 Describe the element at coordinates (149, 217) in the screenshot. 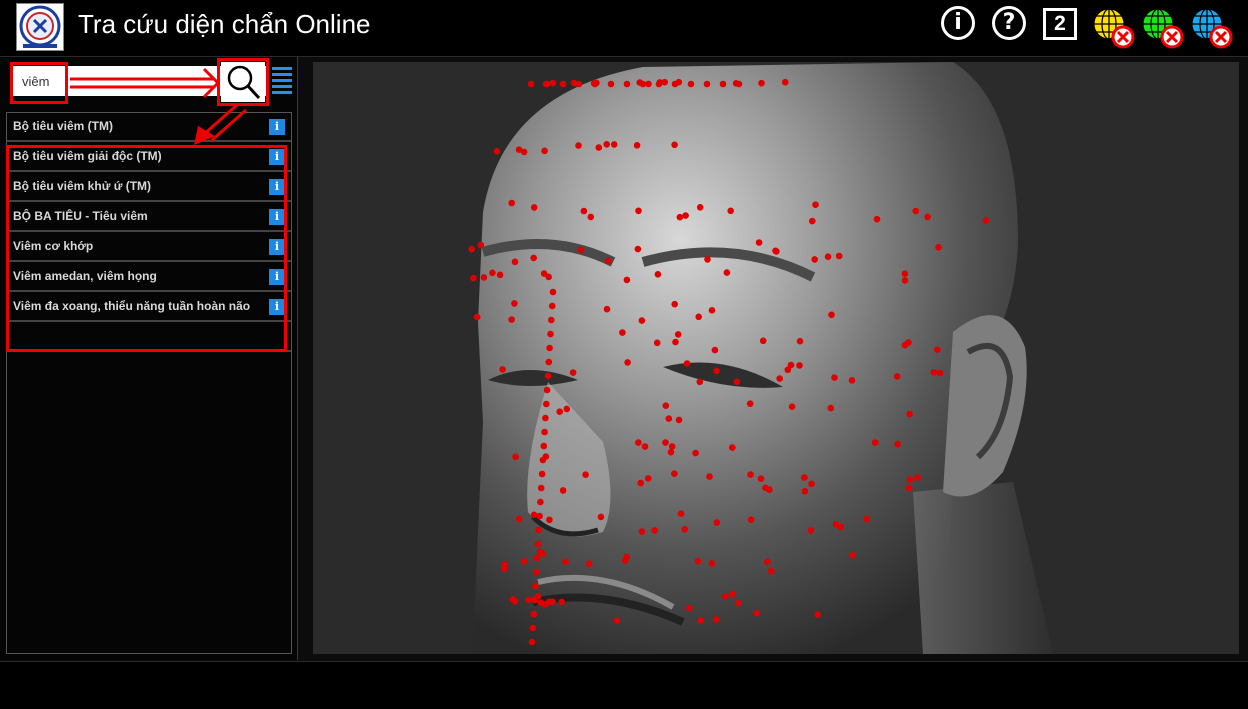

I see `result-item: BỘ BA TIÊU - Tiêu viêm i` at that location.